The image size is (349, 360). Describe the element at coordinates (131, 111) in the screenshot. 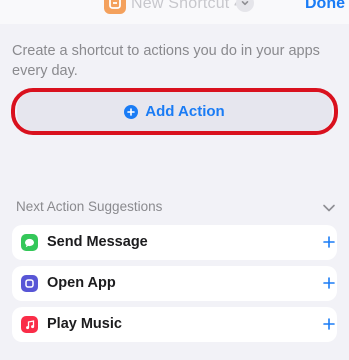

I see `plus-circle-icon` at that location.